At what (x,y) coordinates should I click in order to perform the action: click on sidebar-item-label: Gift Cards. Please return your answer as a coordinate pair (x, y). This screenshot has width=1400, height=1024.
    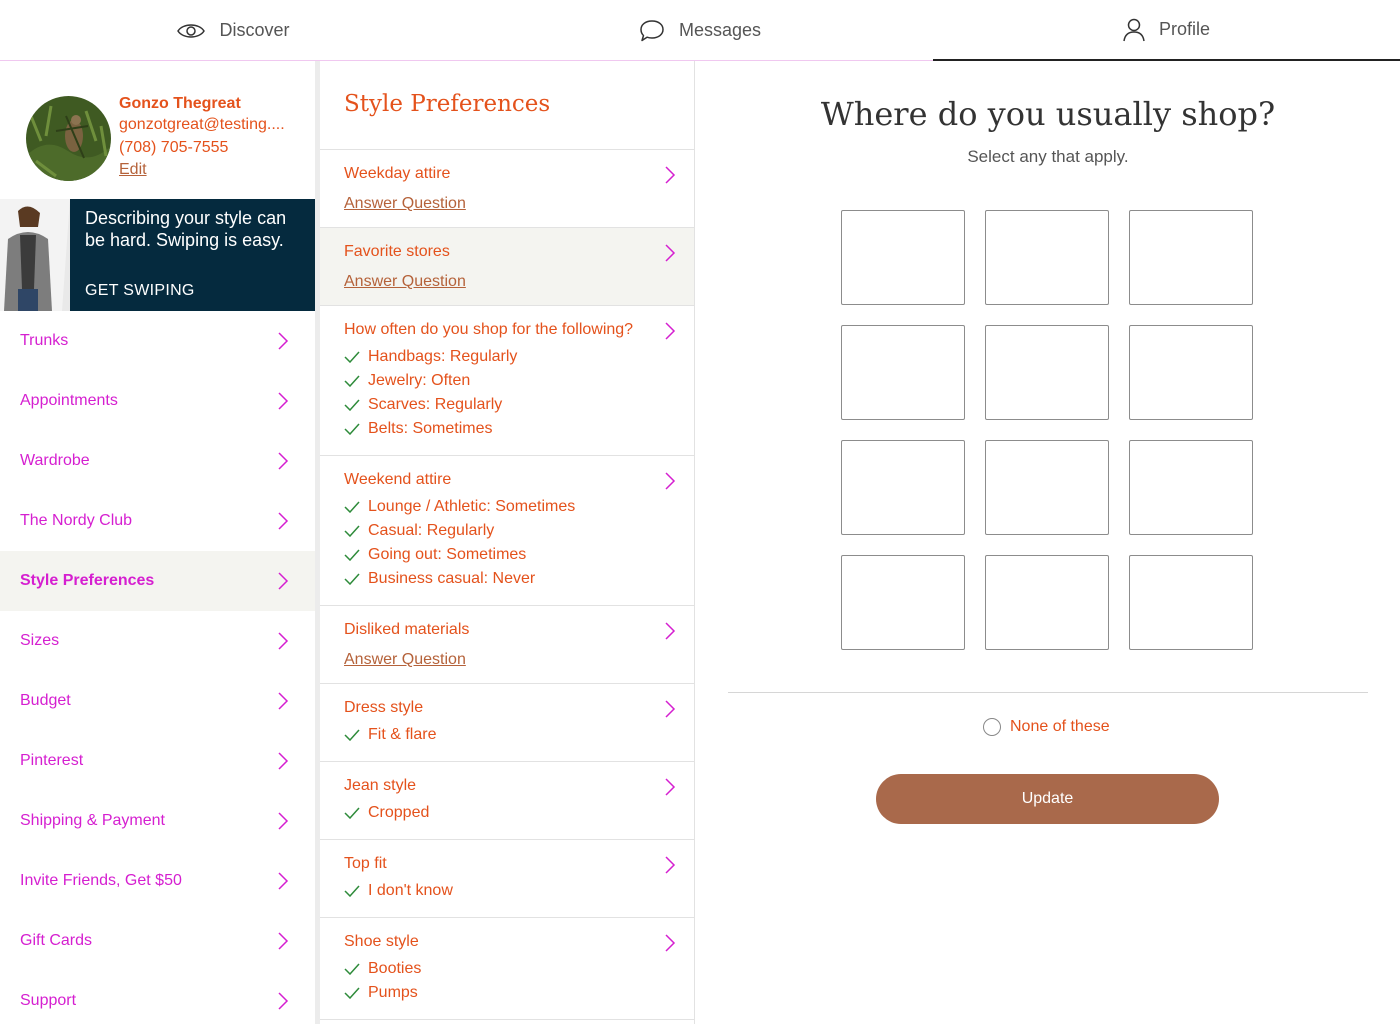
    Looking at the image, I should click on (56, 940).